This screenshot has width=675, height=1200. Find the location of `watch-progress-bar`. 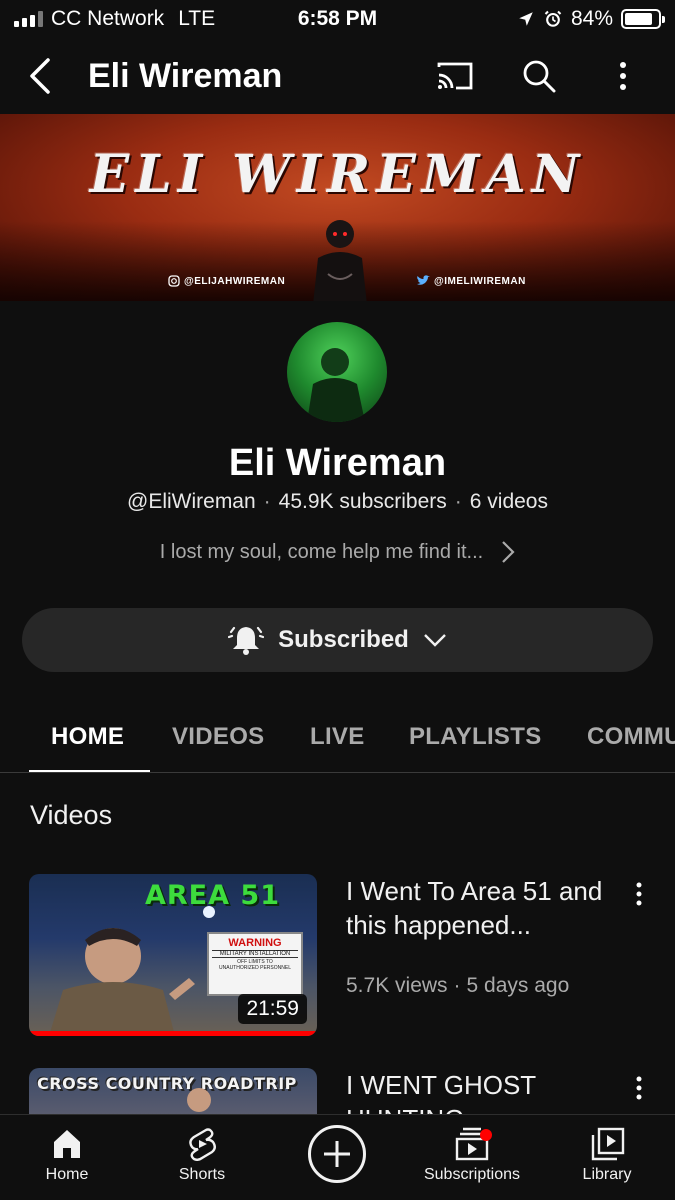

watch-progress-bar is located at coordinates (173, 1033).